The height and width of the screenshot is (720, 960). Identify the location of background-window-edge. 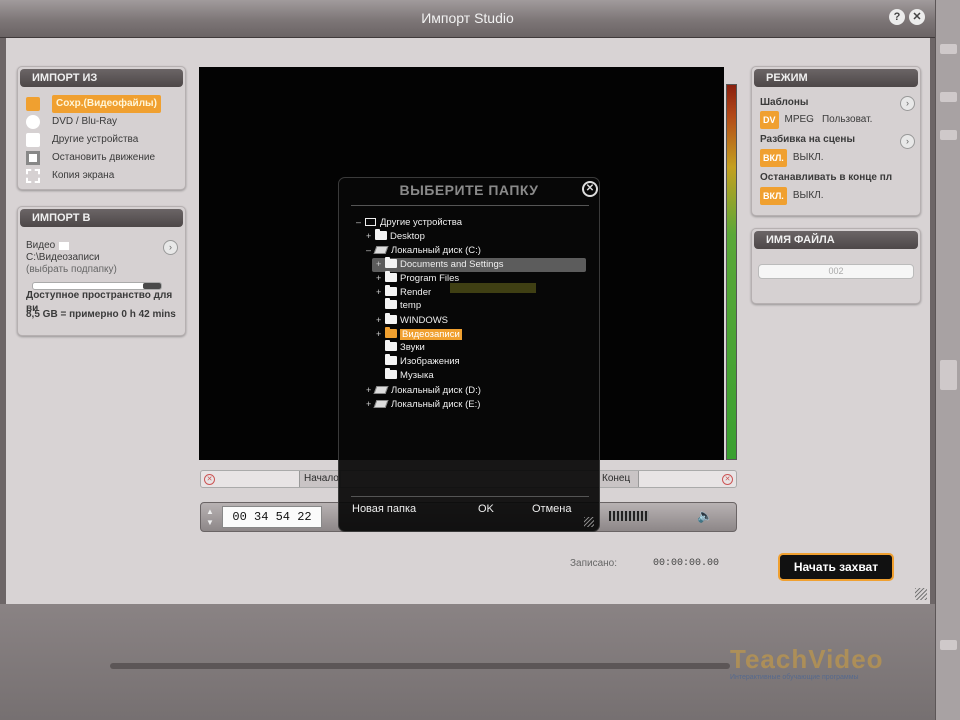
(947, 360).